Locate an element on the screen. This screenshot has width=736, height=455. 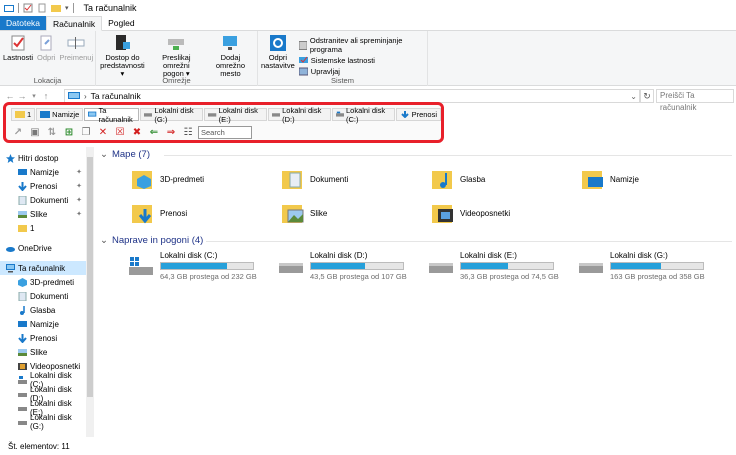
nav-slike-pinned: Slike ✦ is located at coordinates (43, 214).